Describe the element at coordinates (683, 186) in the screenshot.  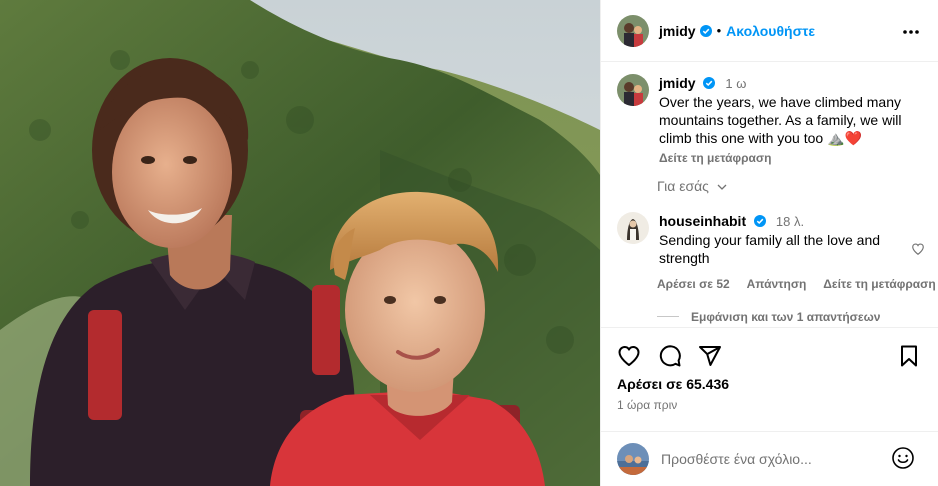
I see `for-you-label: Για εσάς` at that location.